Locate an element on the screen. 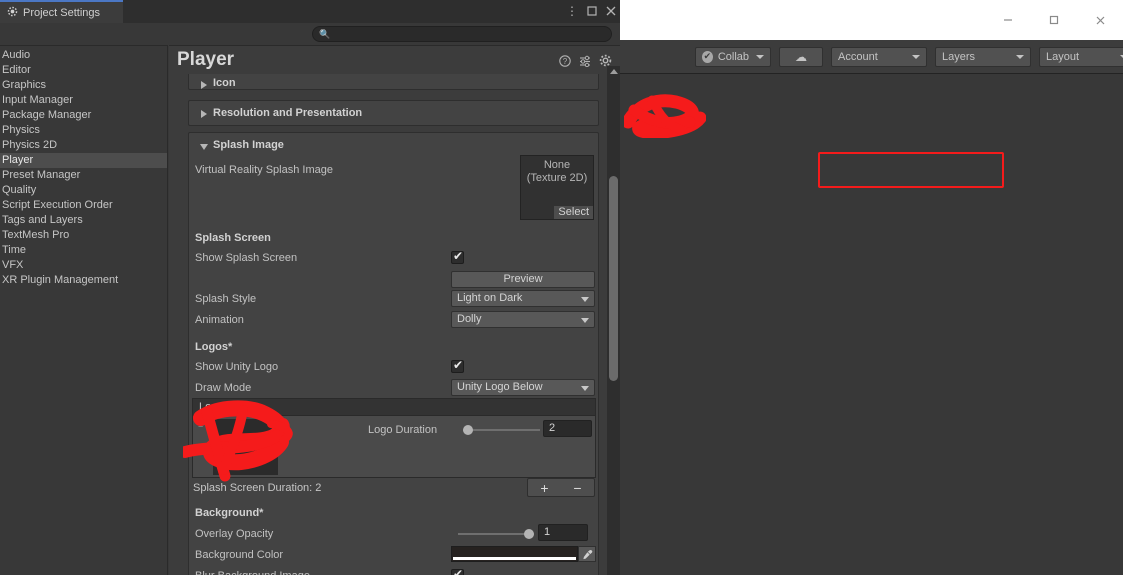 The image size is (1123, 575). background-color-field is located at coordinates (514, 554).